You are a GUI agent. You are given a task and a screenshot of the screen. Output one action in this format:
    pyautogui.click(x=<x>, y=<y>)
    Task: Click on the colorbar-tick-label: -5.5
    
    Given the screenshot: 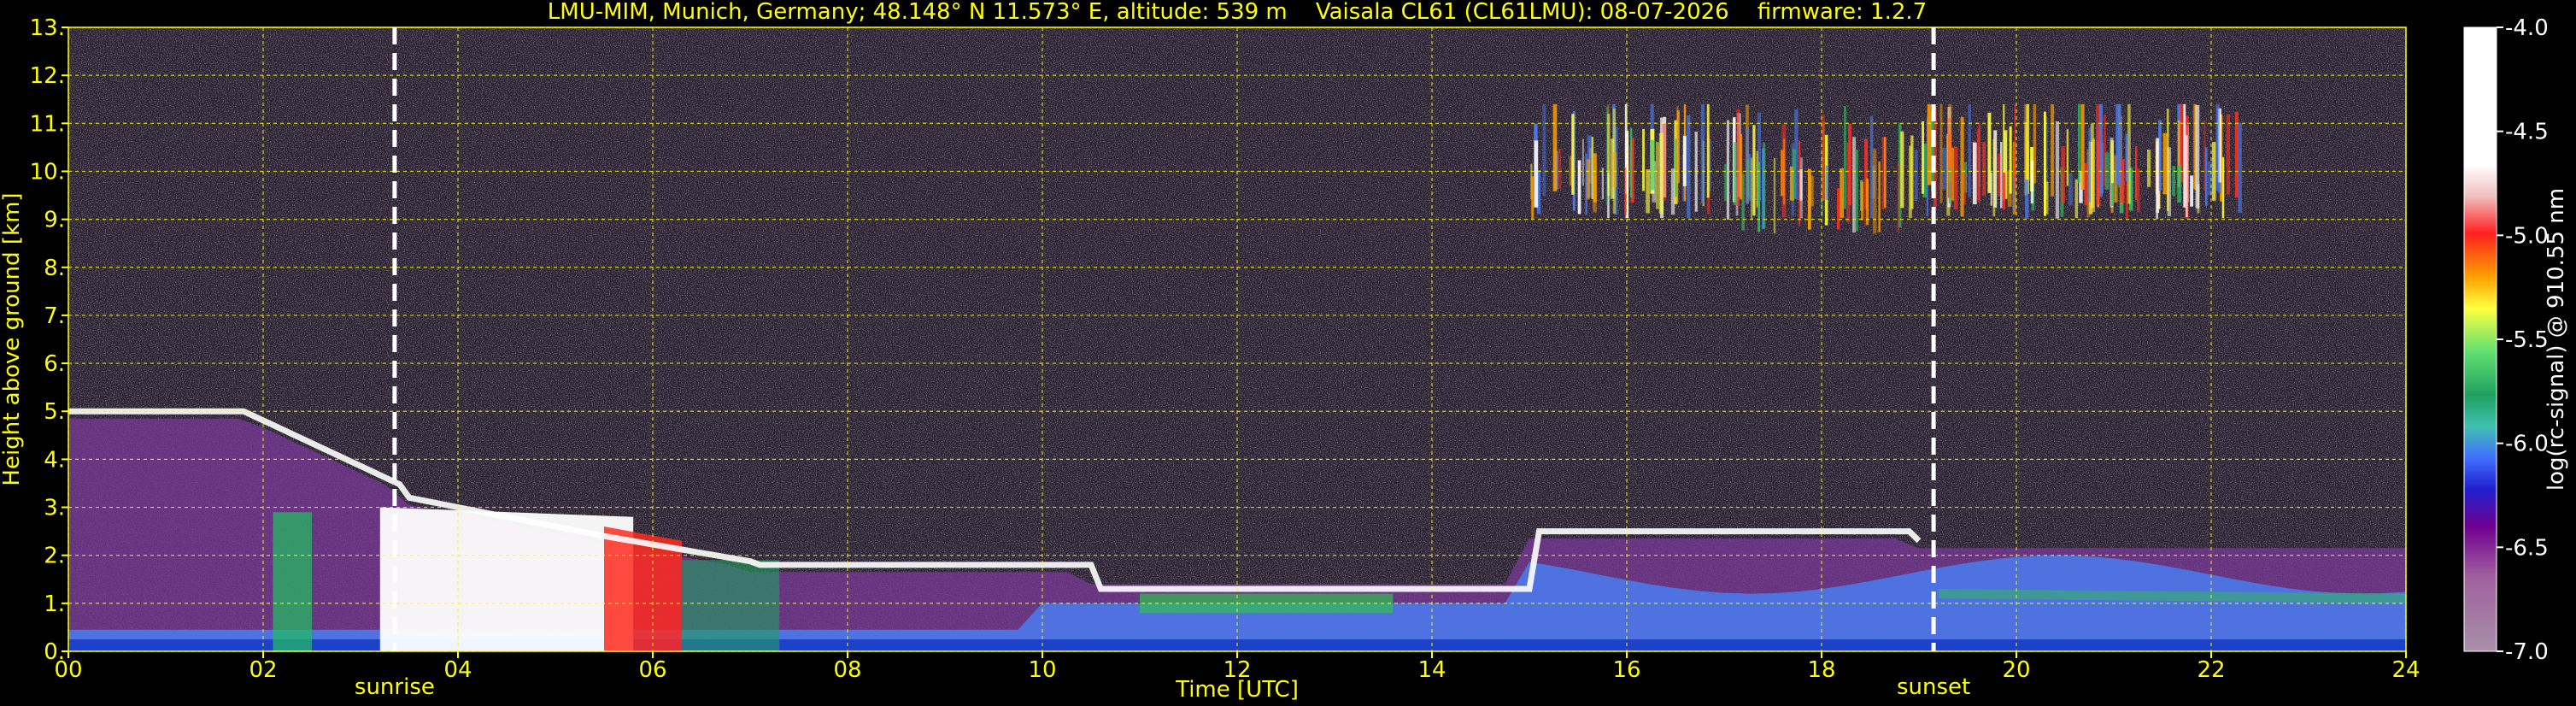 What is the action you would take?
    pyautogui.click(x=2527, y=340)
    